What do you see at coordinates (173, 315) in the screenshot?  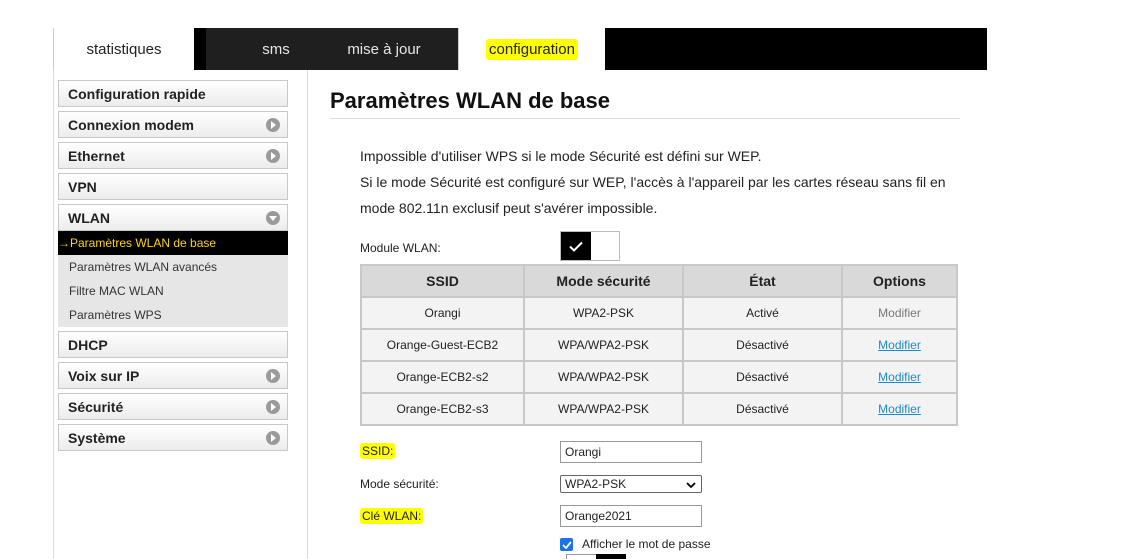 I see `sidebar-subitem-parametres-wps: Paramètres WPS` at bounding box center [173, 315].